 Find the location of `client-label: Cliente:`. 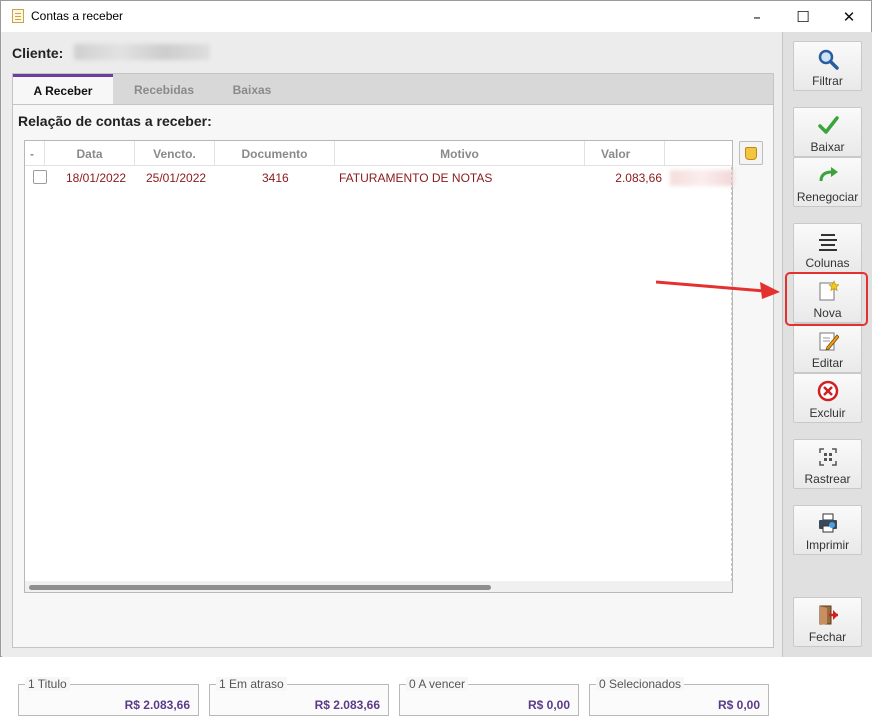

client-label: Cliente: is located at coordinates (38, 53).